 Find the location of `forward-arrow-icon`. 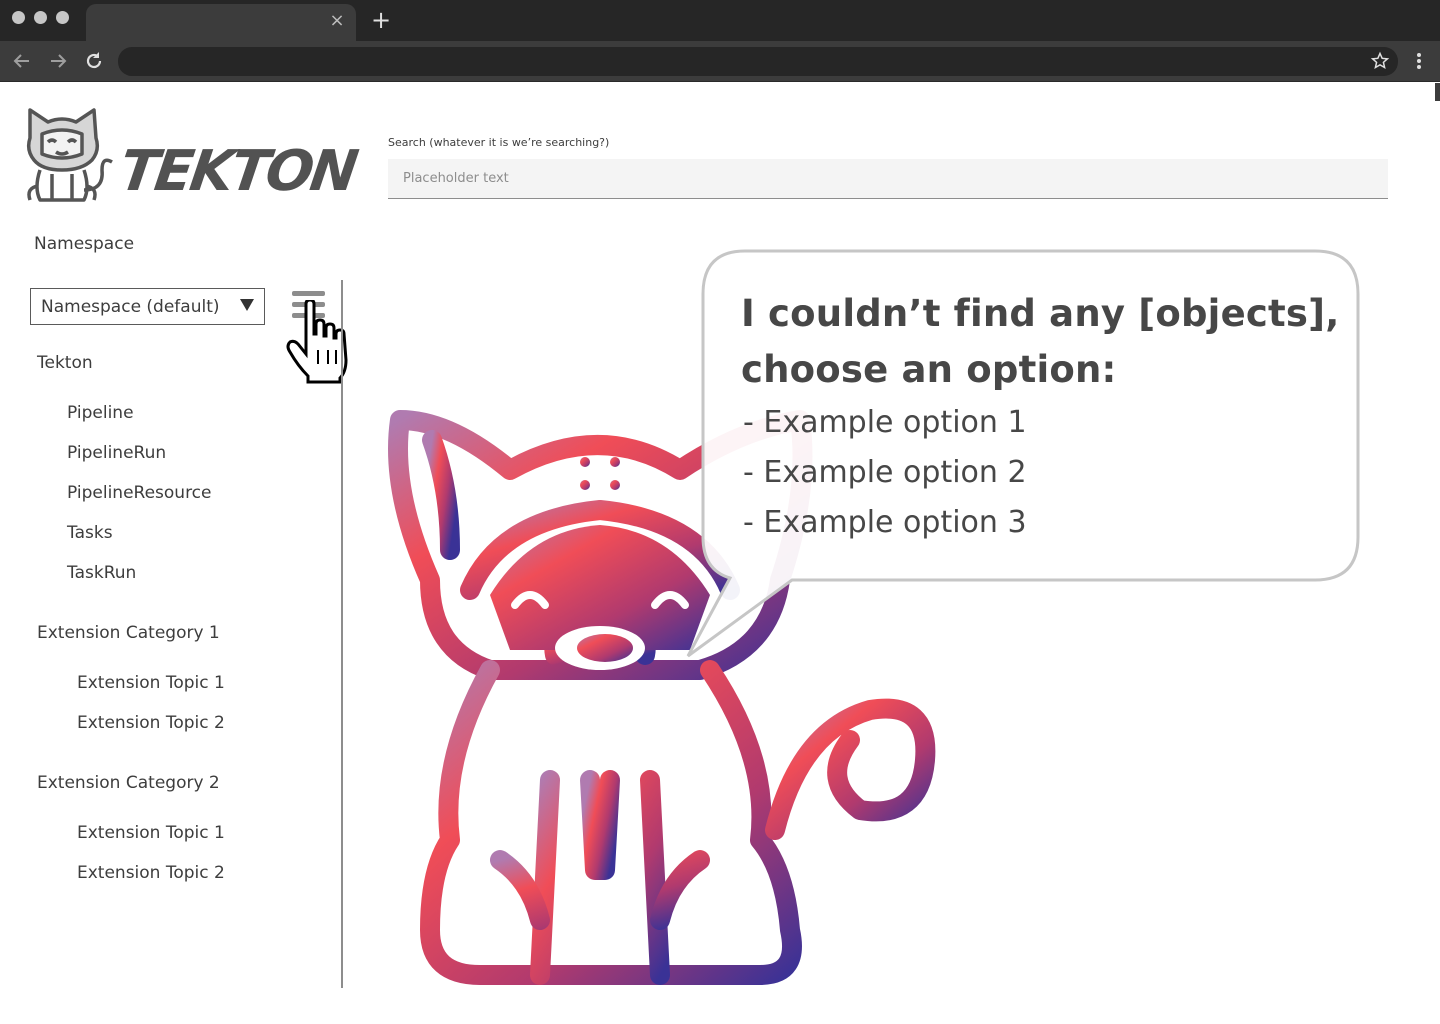

forward-arrow-icon is located at coordinates (58, 61).